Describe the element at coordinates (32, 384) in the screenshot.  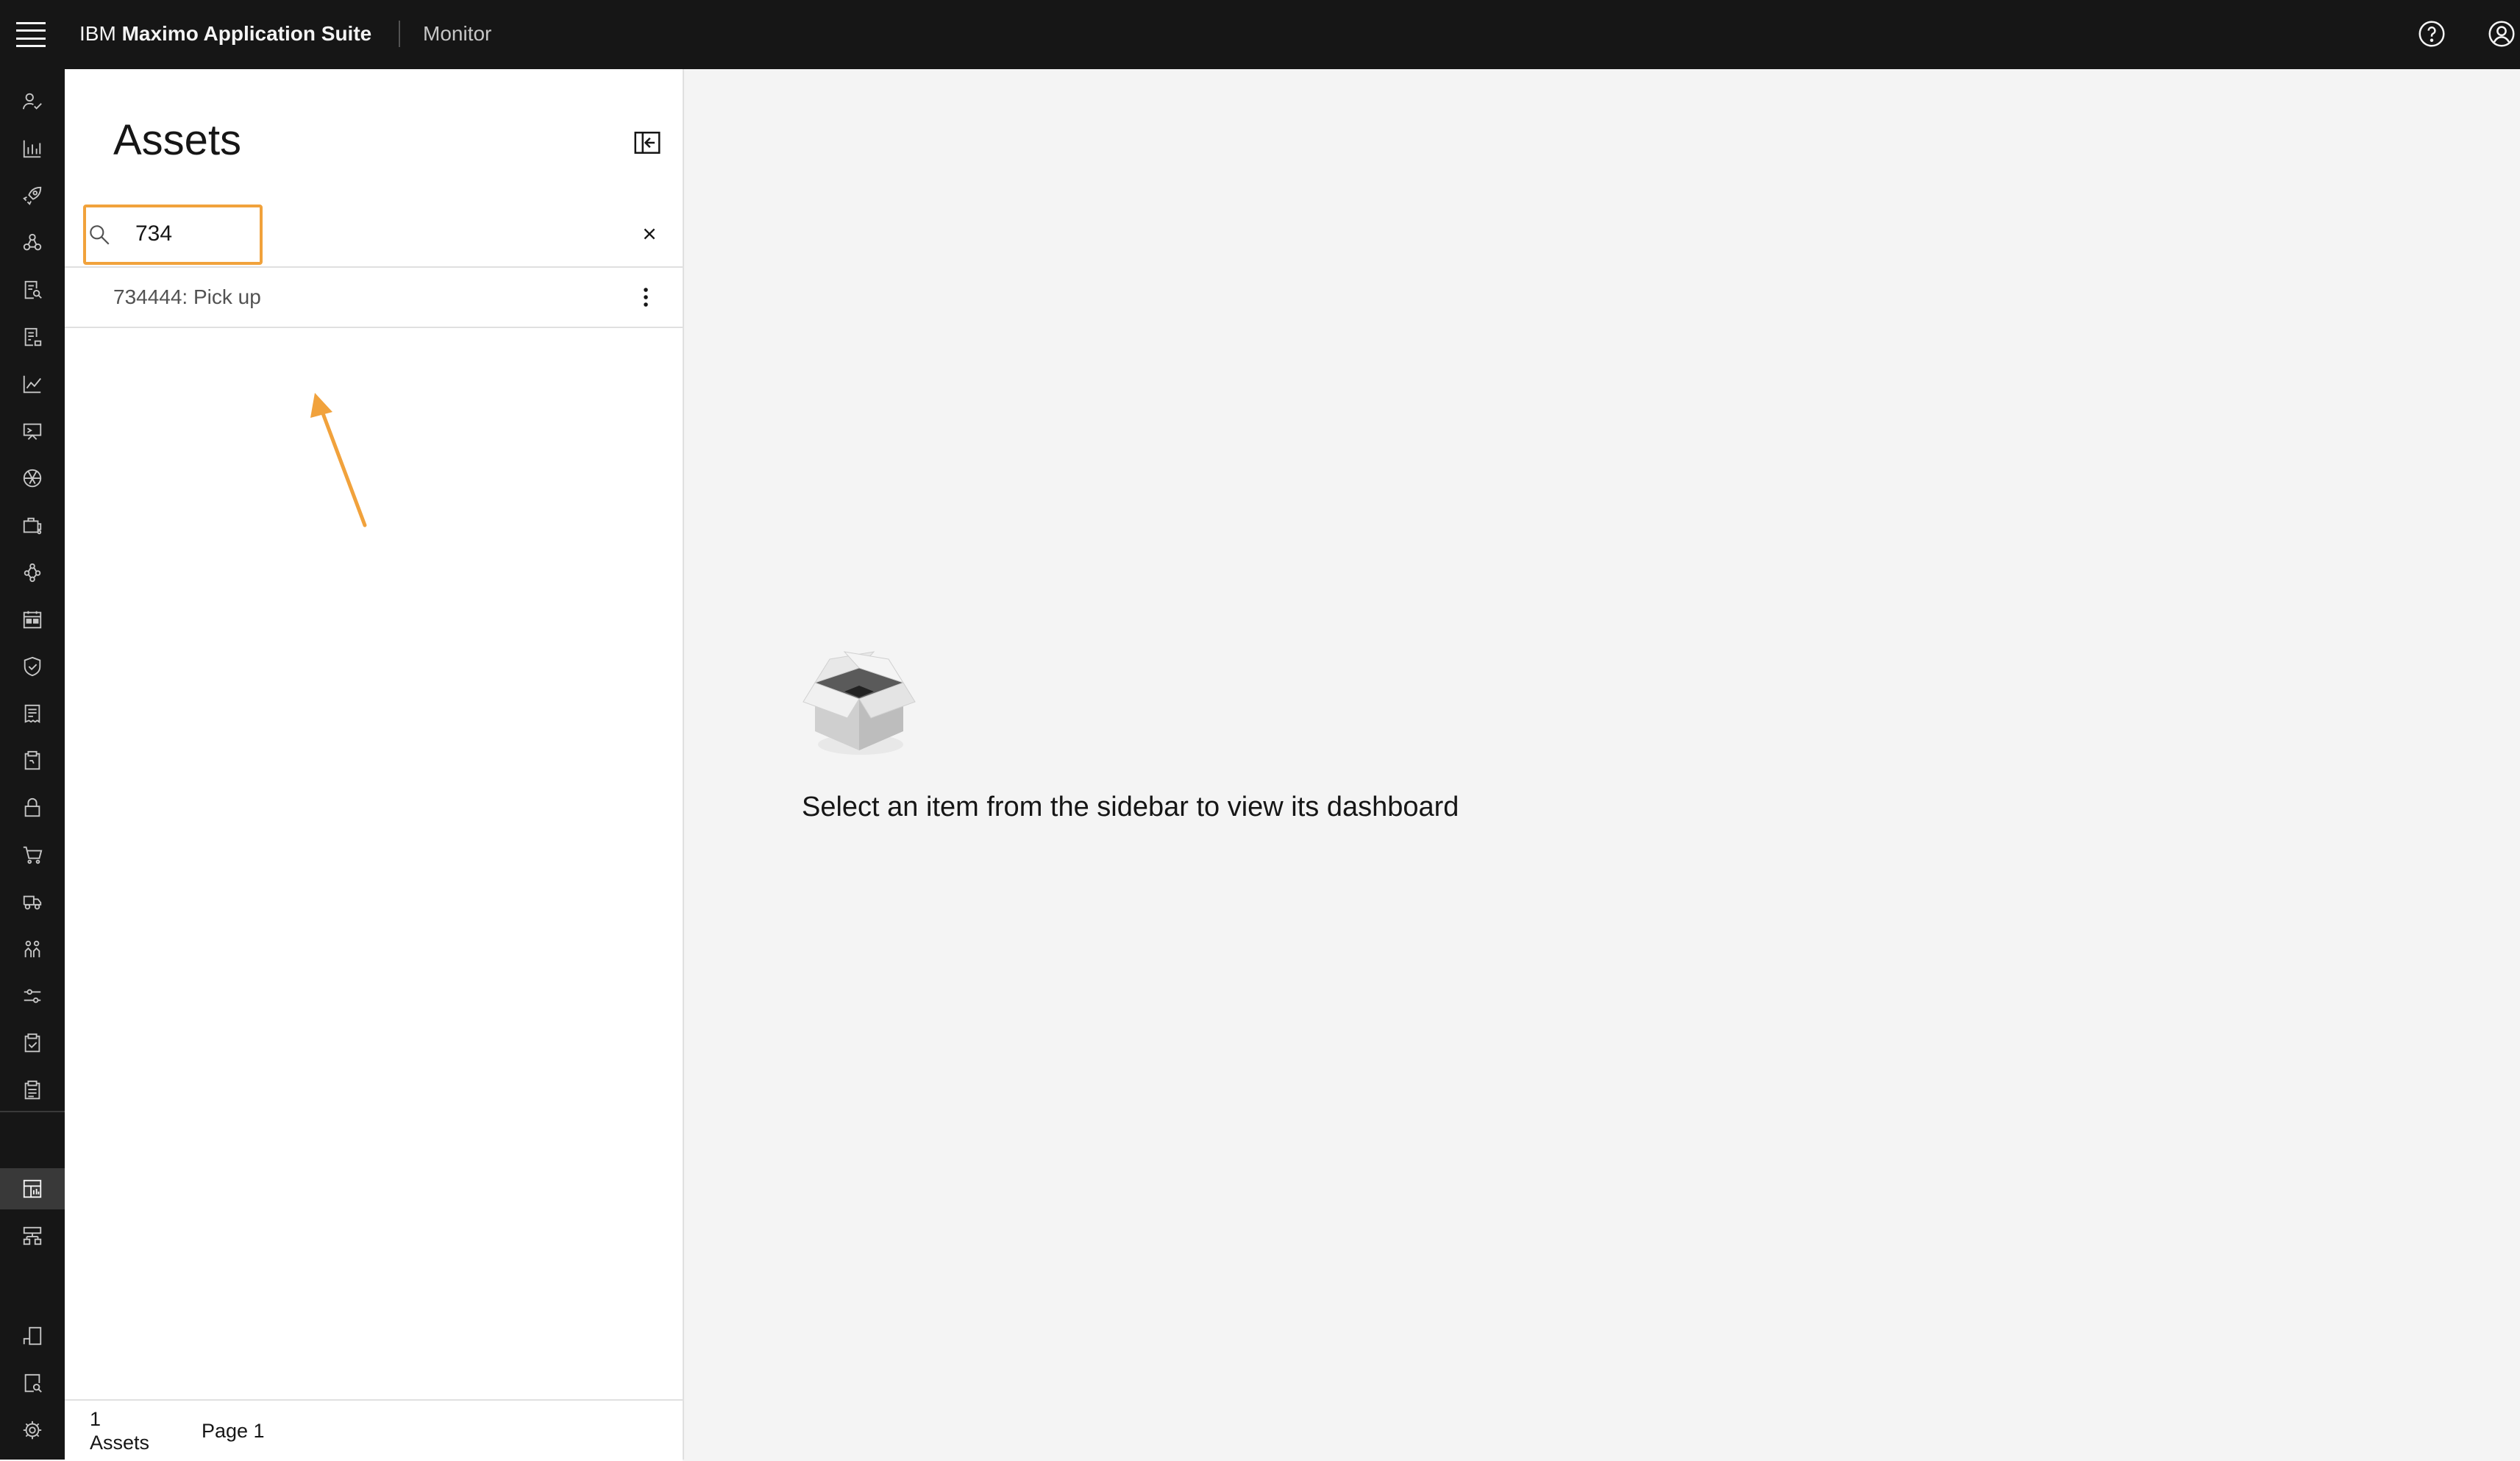
I see `line-chart-icon` at that location.